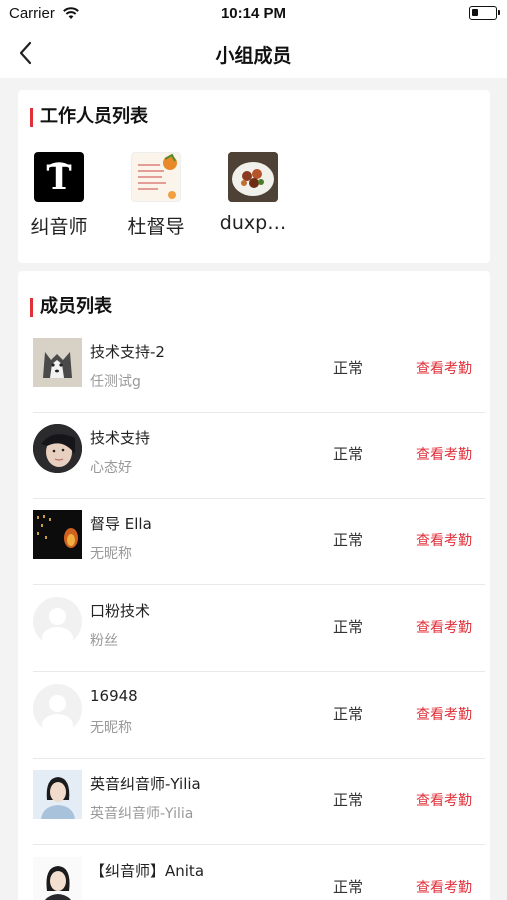 This screenshot has height=900, width=507. I want to click on member-nickname: 英音纠音师-Yilia, so click(142, 814).